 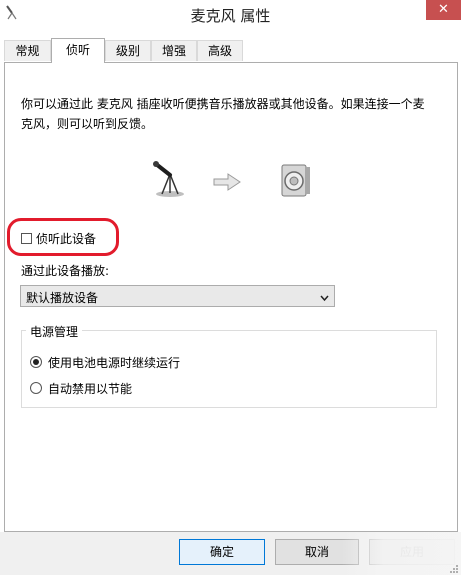 What do you see at coordinates (174, 50) in the screenshot?
I see `tab-enhancements: 增强` at bounding box center [174, 50].